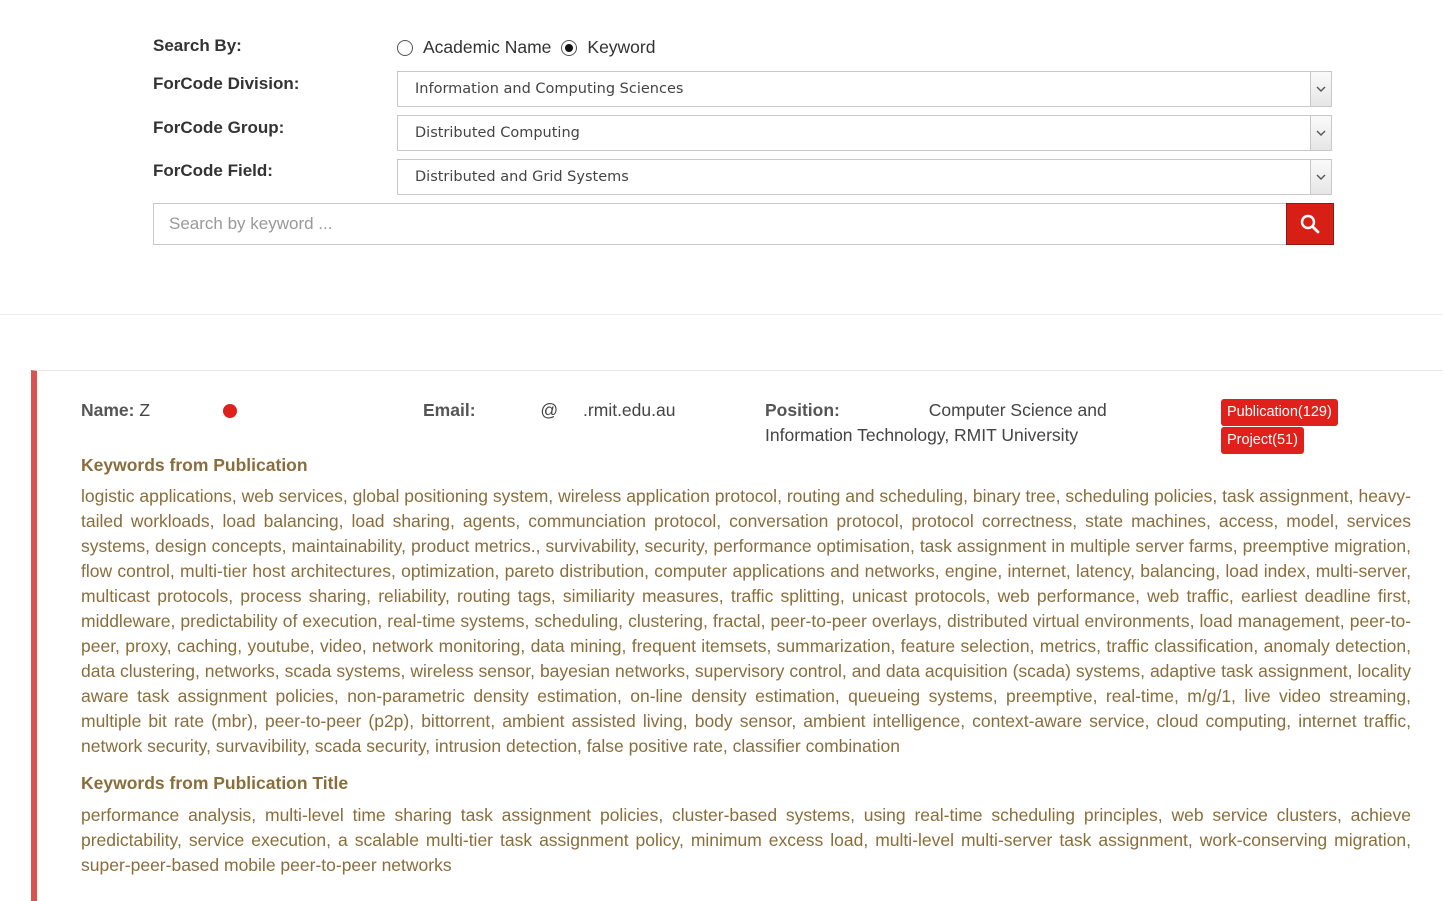  I want to click on radio-academic-name-label: Academic Name, so click(487, 47).